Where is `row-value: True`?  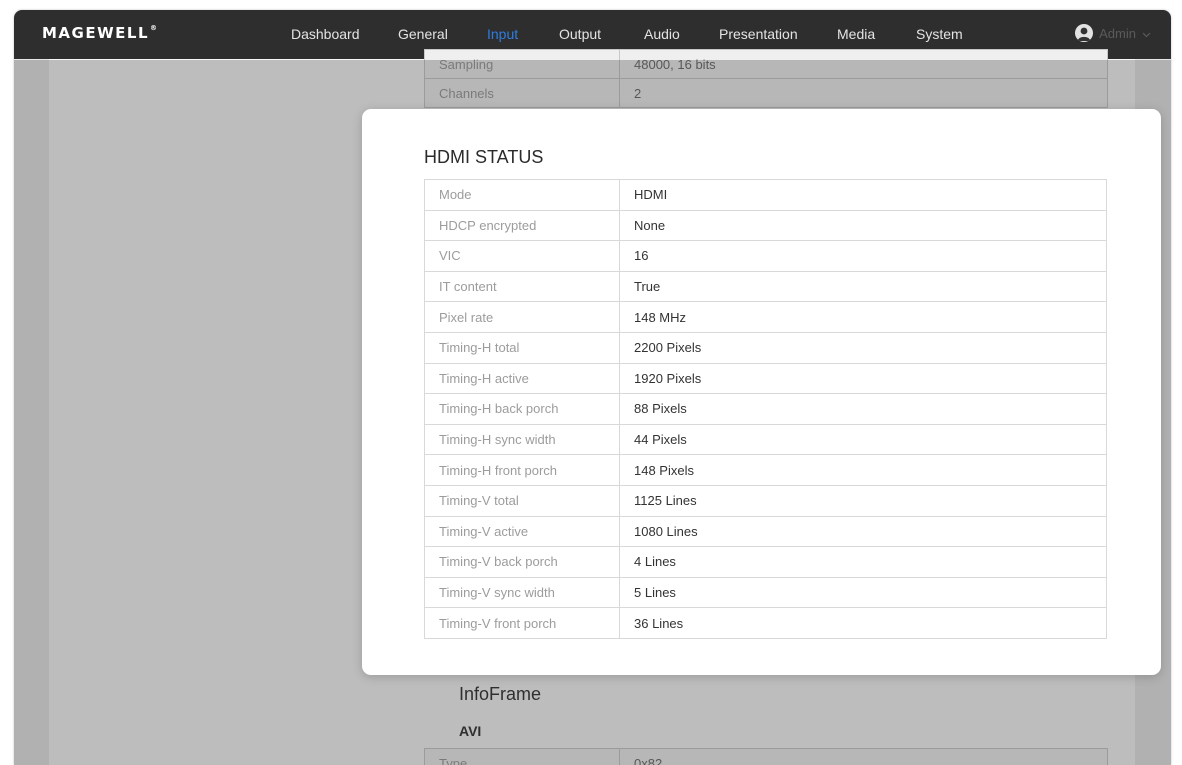
row-value: True is located at coordinates (863, 286).